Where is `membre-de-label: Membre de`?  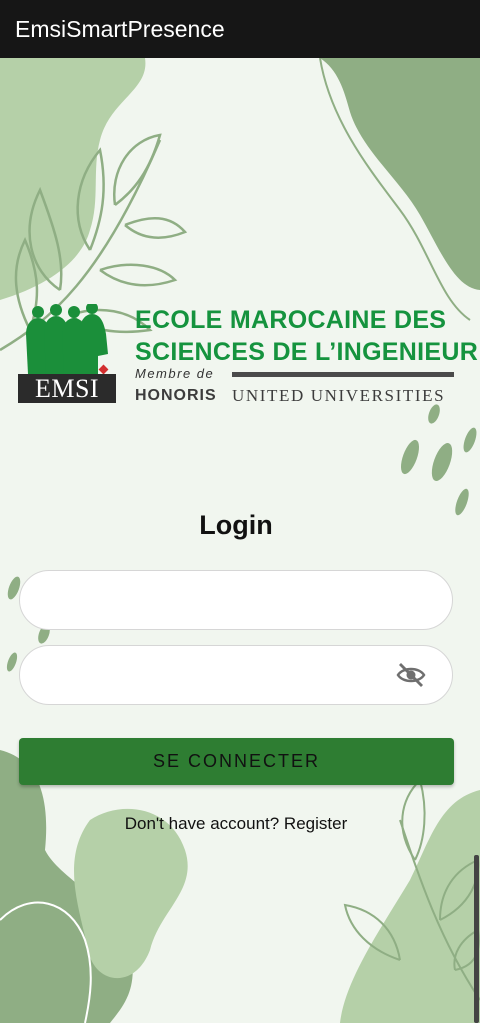
membre-de-label: Membre de is located at coordinates (175, 373).